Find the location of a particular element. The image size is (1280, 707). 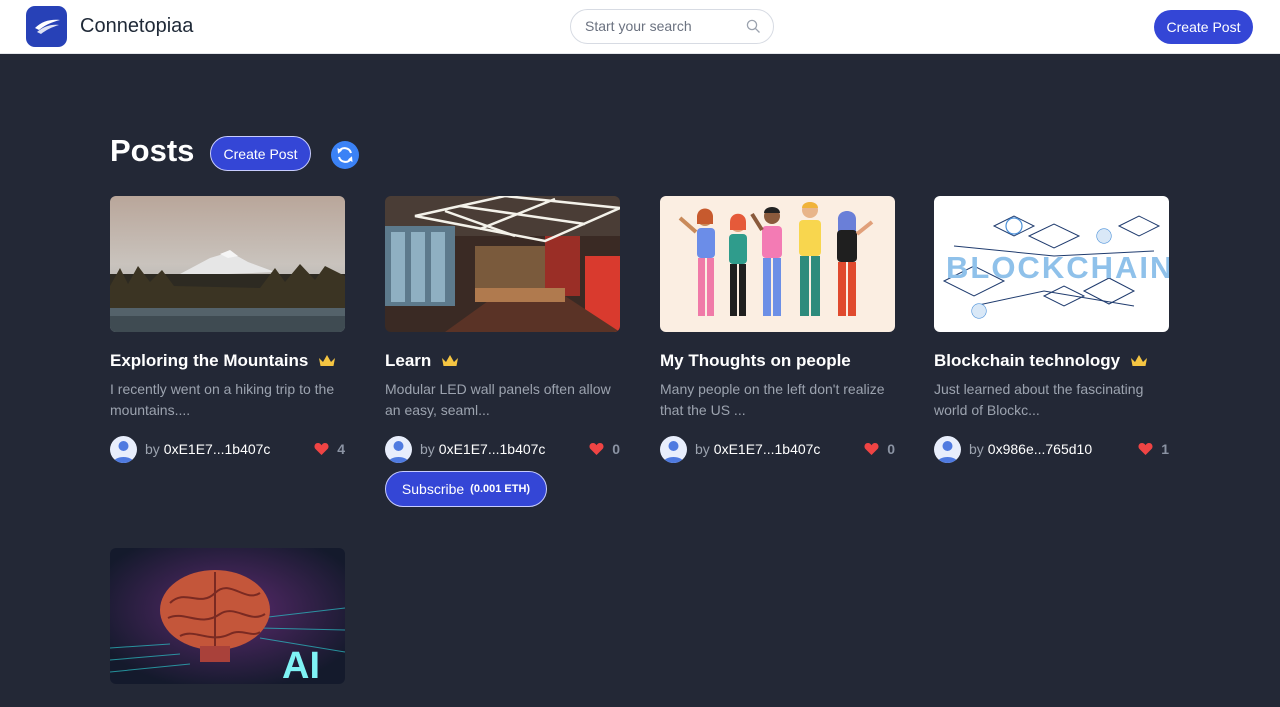

subscribe-label: Subscribe is located at coordinates (433, 489).